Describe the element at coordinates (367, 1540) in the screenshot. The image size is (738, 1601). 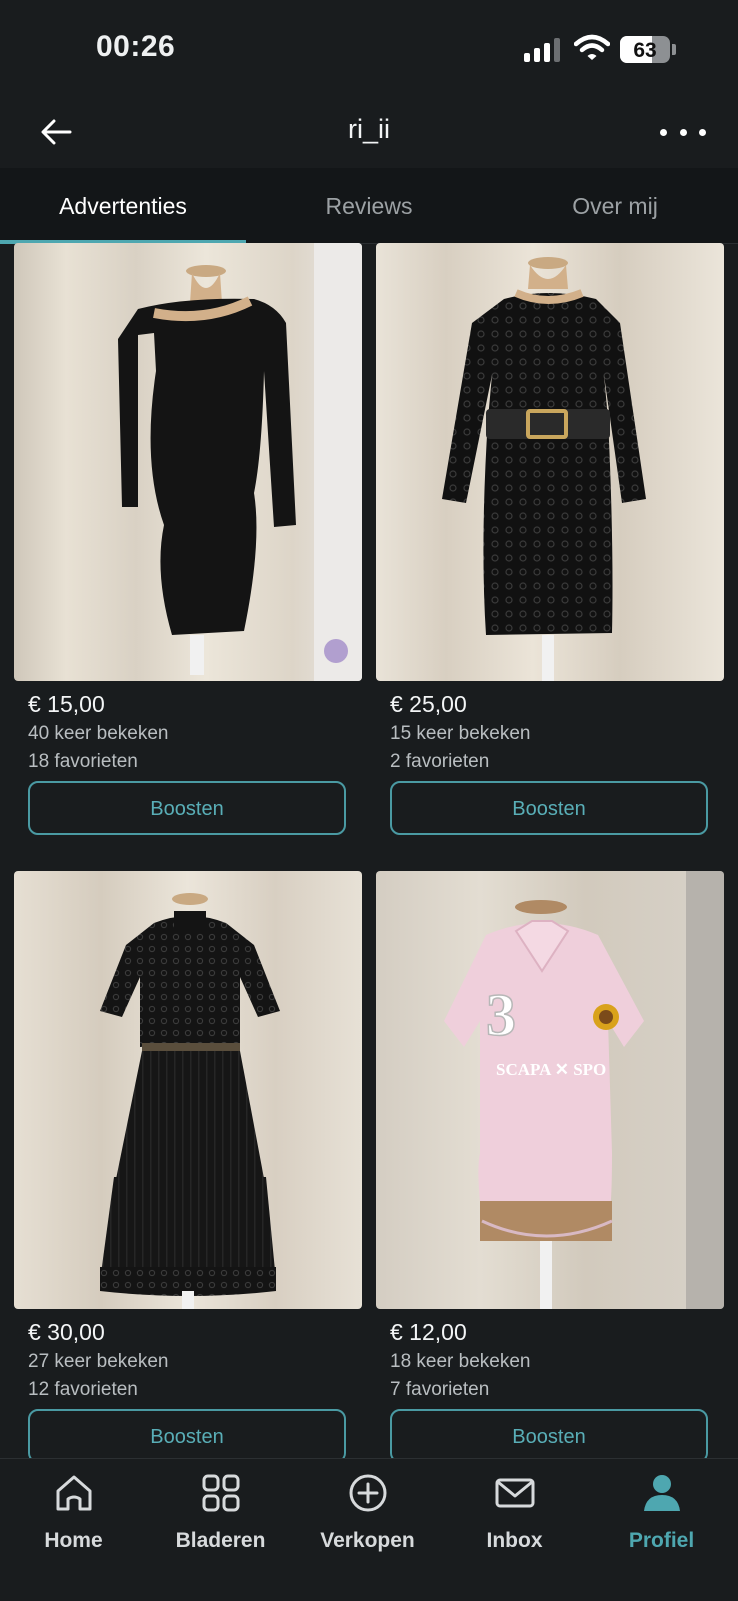
I see `nav-verkopen-label: Verkopen` at that location.